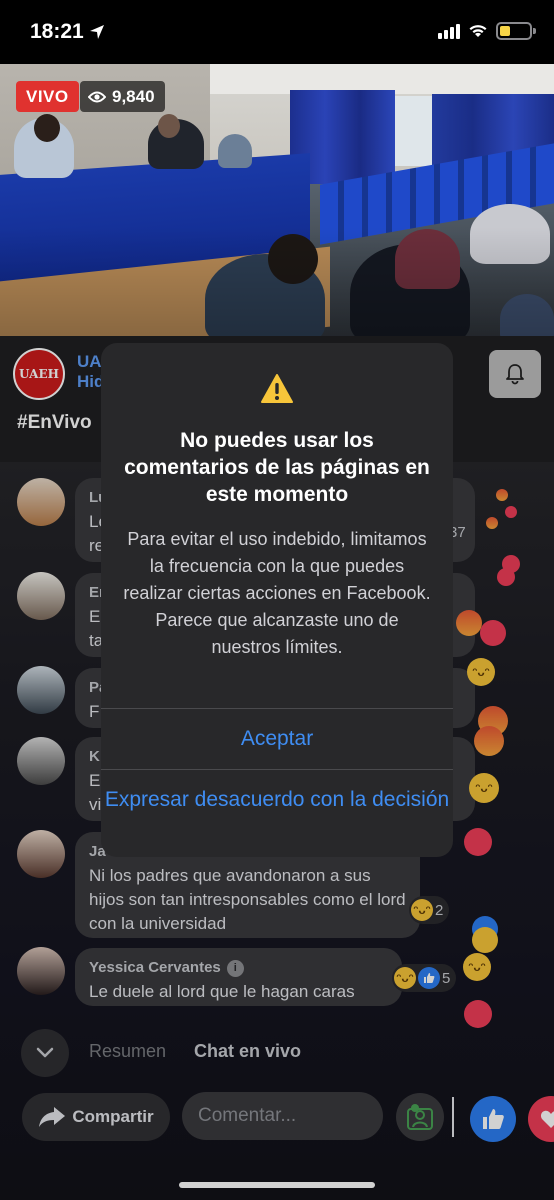 This screenshot has height=1200, width=554. What do you see at coordinates (449, 31) in the screenshot?
I see `signal-icon` at bounding box center [449, 31].